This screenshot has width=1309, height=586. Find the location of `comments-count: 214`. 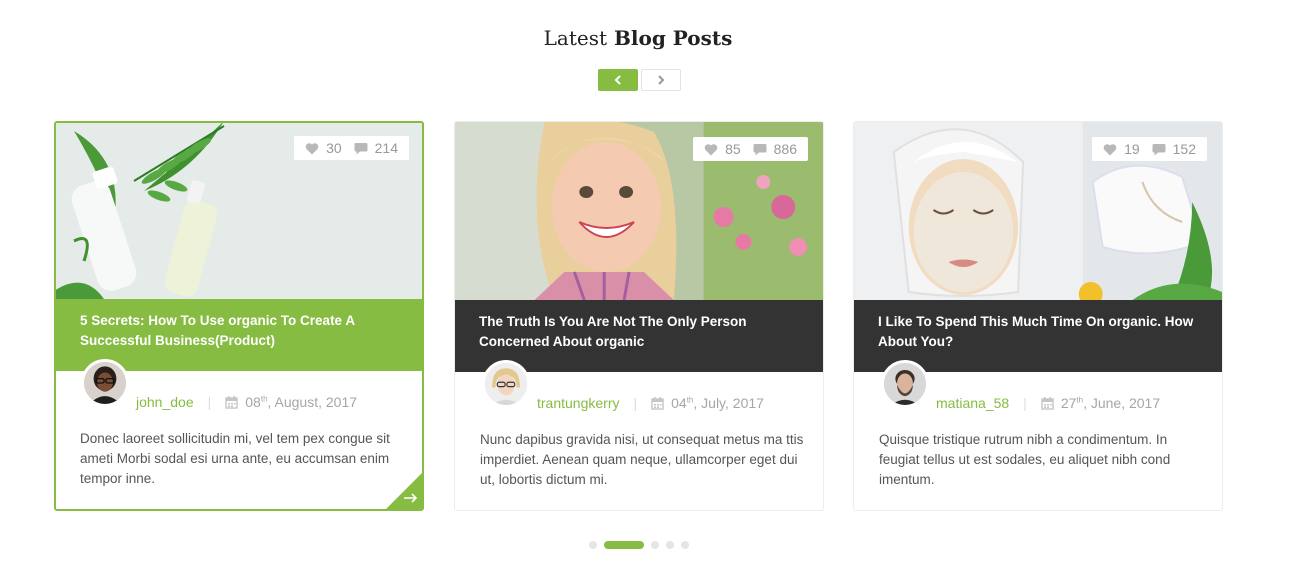

comments-count: 214 is located at coordinates (386, 148).